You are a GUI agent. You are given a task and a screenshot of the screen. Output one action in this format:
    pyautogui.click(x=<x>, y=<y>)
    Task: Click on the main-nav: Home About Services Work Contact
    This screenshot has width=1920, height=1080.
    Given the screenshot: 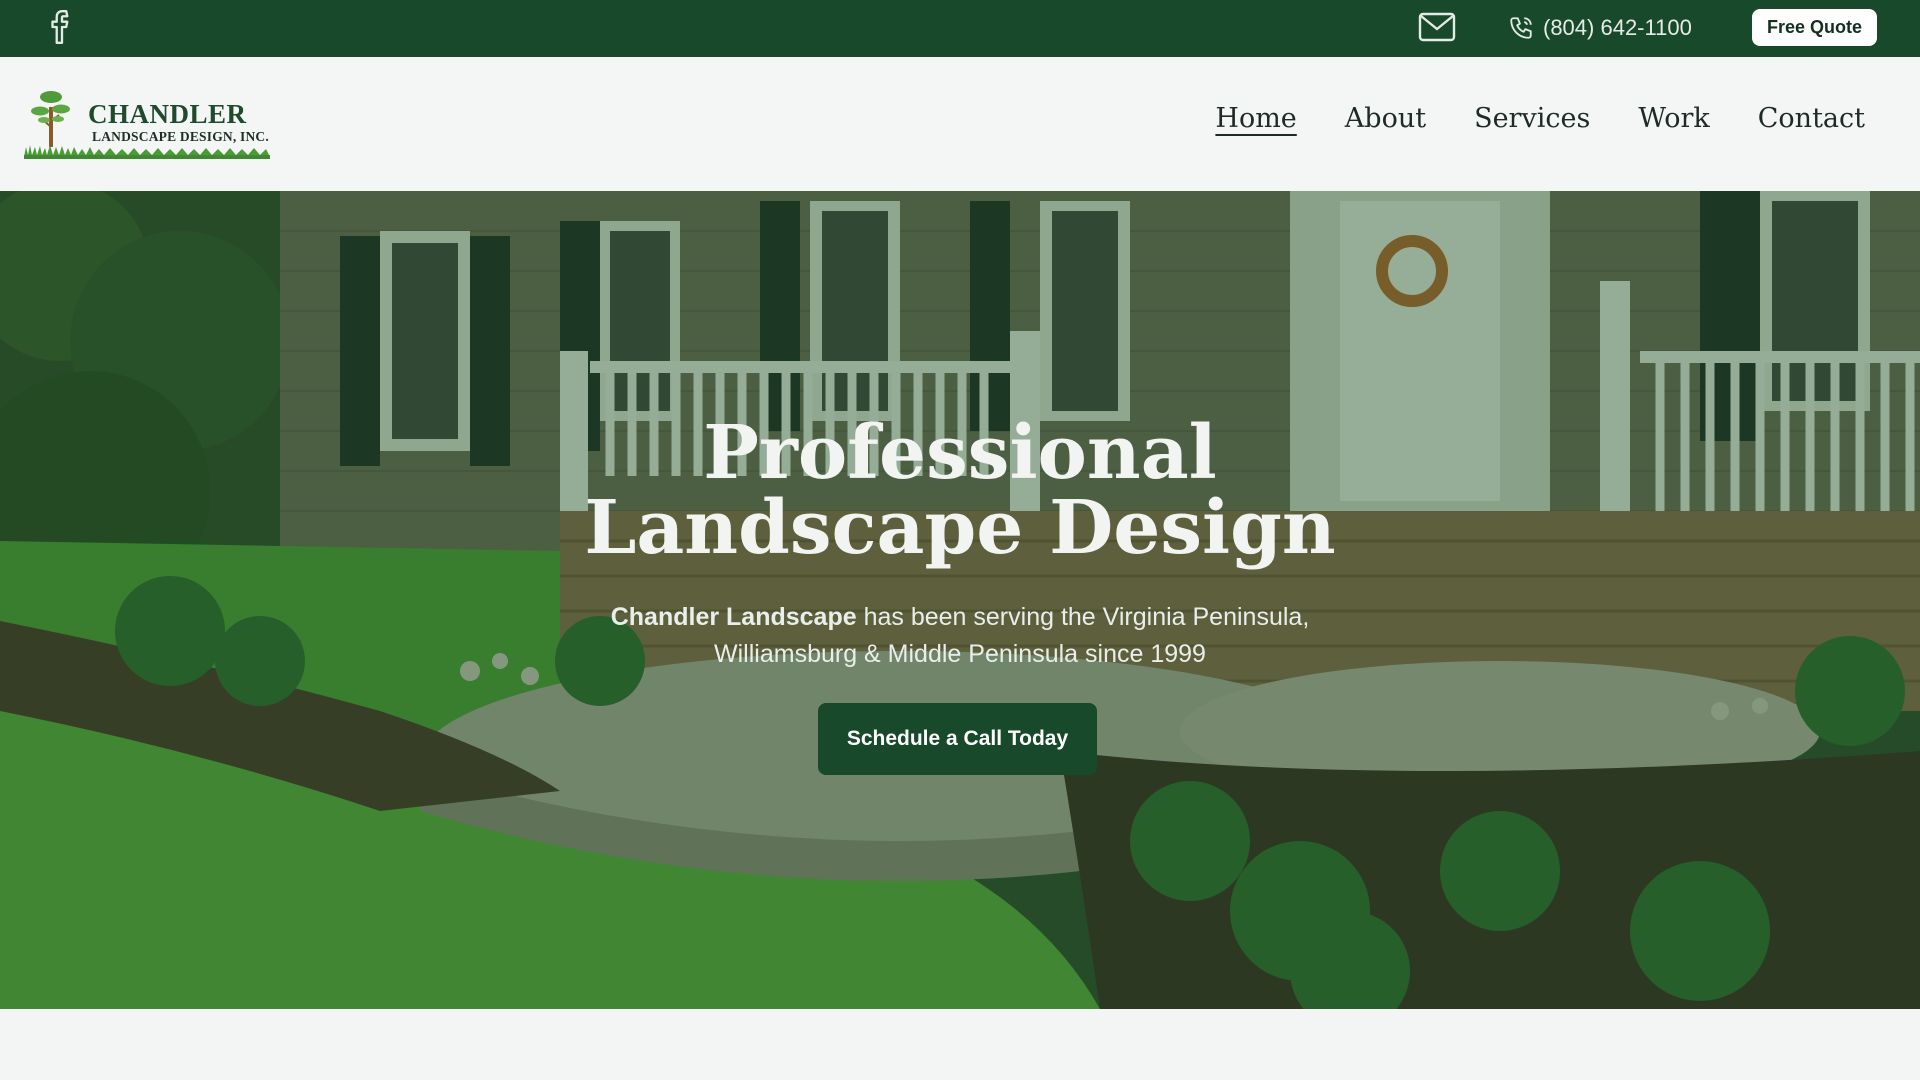 What is the action you would take?
    pyautogui.click(x=1540, y=119)
    